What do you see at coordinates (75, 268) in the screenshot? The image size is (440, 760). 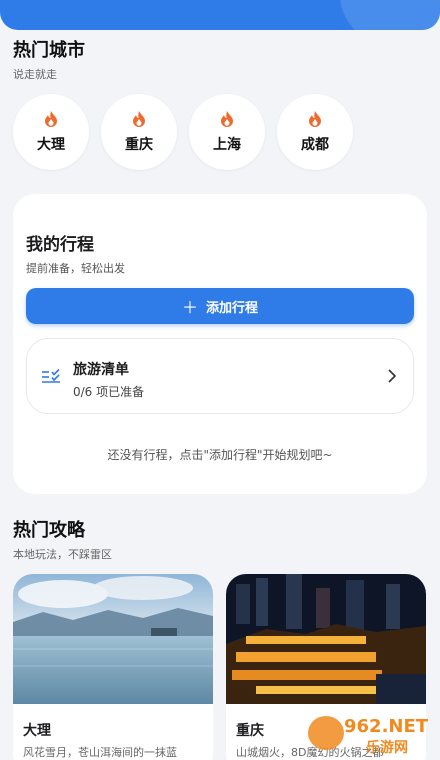 I see `my-trips-subtitle: 提前准备，轻松出发` at bounding box center [75, 268].